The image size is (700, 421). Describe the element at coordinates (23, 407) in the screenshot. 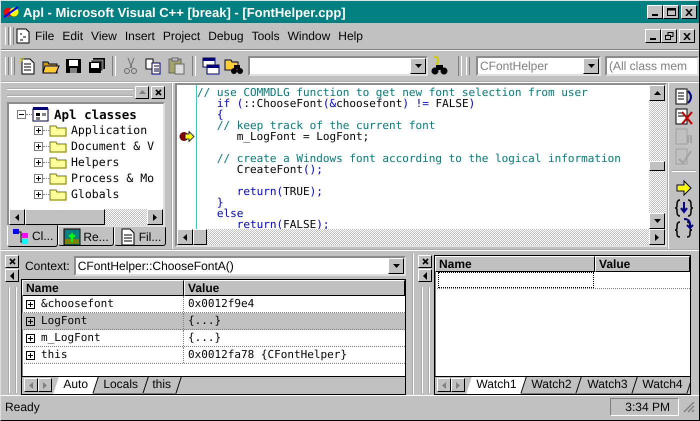

I see `status-message: Ready` at that location.